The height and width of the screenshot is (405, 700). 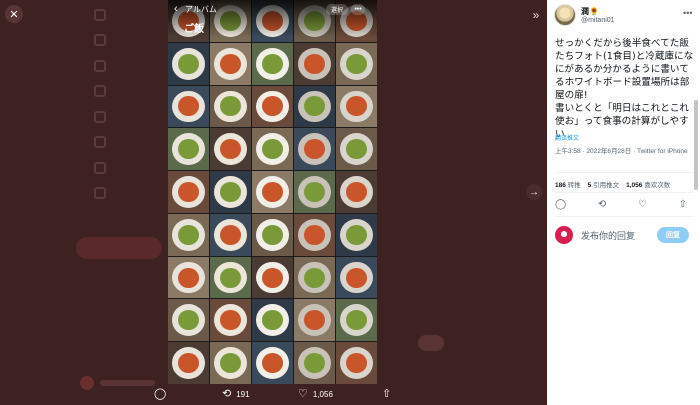 What do you see at coordinates (431, 343) in the screenshot?
I see `backdrop-bubble` at bounding box center [431, 343].